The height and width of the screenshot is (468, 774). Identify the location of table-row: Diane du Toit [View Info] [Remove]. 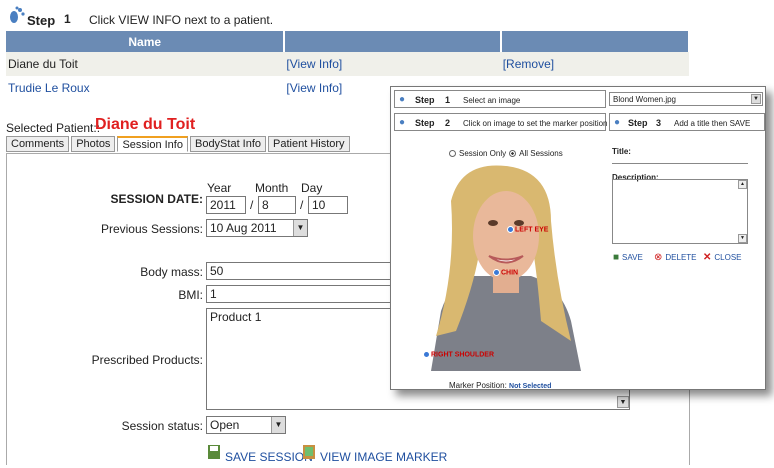
(347, 64).